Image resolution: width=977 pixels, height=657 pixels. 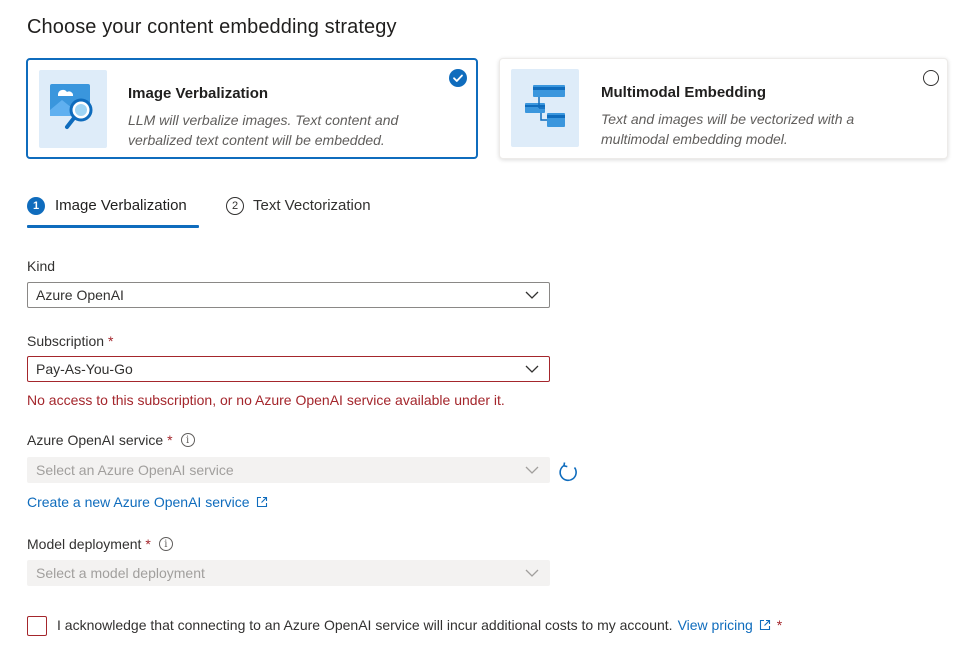 I want to click on tab-image-verbalization: 1 Image Verbalization, so click(x=107, y=212).